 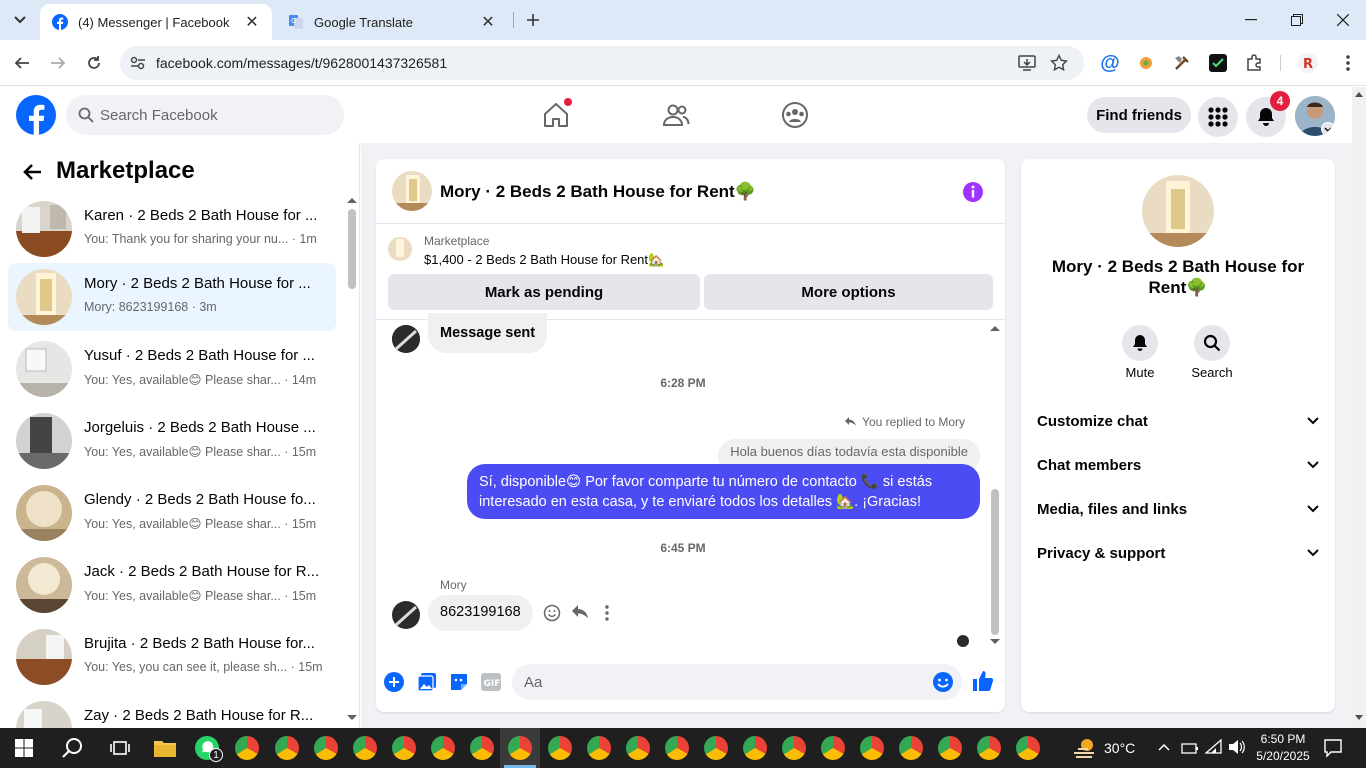 What do you see at coordinates (1297, 20) in the screenshot?
I see `restore-window-icon` at bounding box center [1297, 20].